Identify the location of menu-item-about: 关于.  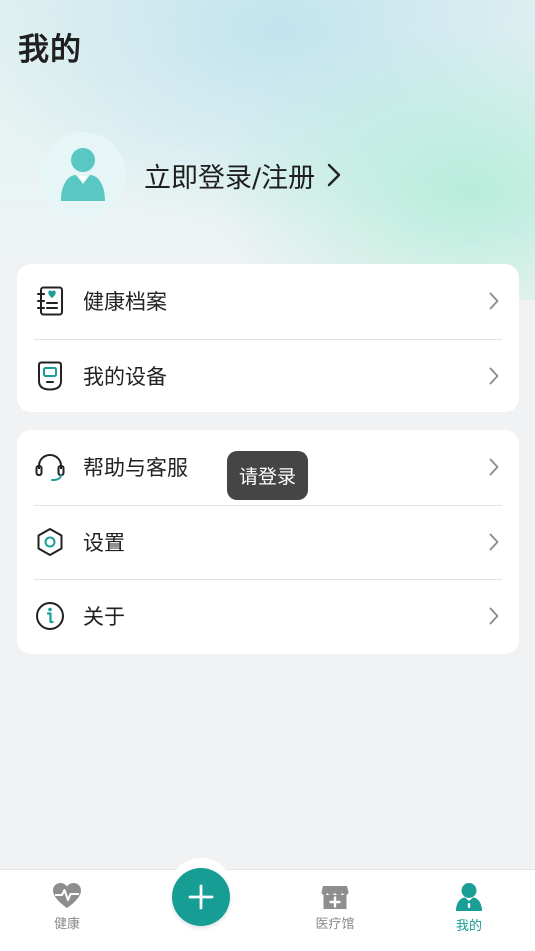
(268, 616).